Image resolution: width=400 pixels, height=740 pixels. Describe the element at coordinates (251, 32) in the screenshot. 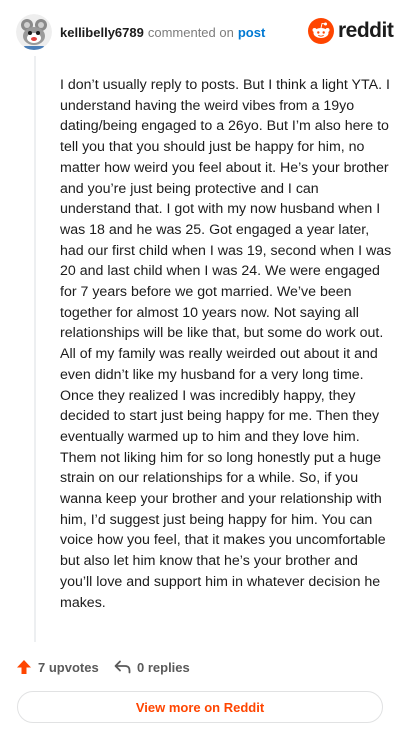

I see `post-link: post` at that location.